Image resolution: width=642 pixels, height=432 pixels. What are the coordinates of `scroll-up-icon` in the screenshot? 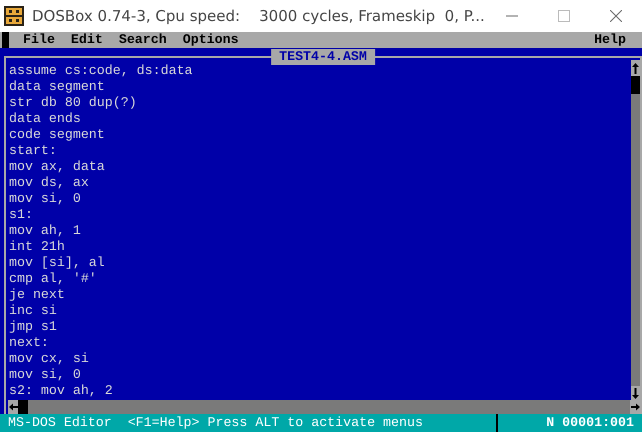 It's located at (635, 68).